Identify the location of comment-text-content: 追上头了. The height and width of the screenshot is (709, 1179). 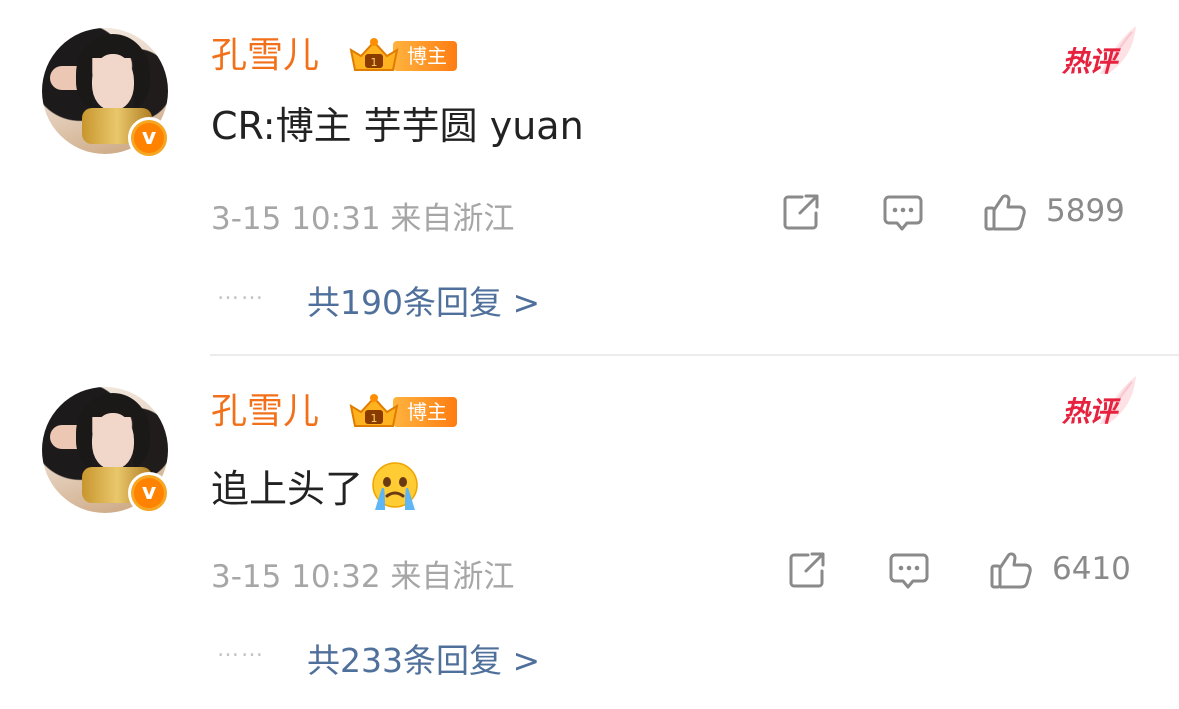
(287, 489).